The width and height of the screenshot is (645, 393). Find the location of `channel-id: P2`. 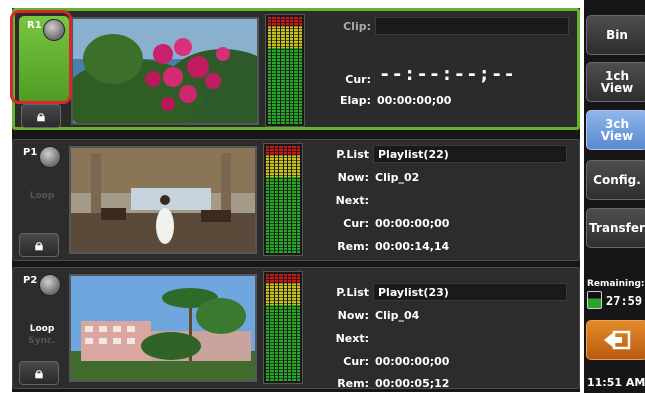

channel-id: P2 is located at coordinates (30, 280).